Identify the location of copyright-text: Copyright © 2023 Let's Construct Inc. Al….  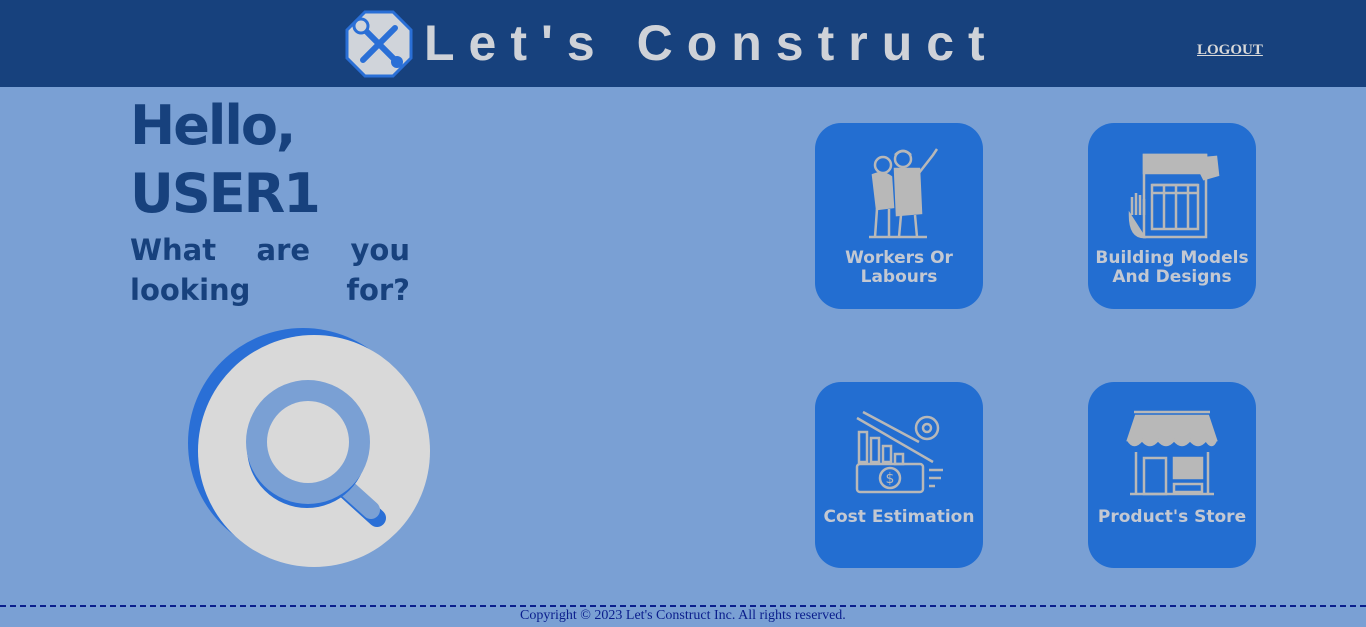
(683, 615).